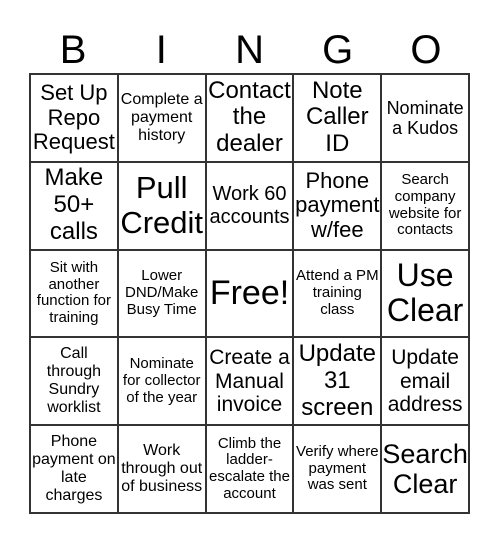 The width and height of the screenshot is (500, 544). What do you see at coordinates (425, 469) in the screenshot?
I see `bingo-cell: Search Clear` at bounding box center [425, 469].